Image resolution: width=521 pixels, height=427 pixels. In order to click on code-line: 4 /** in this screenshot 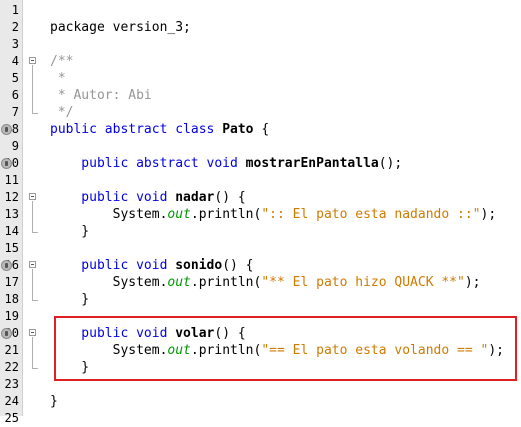, I will do `click(260, 61)`.